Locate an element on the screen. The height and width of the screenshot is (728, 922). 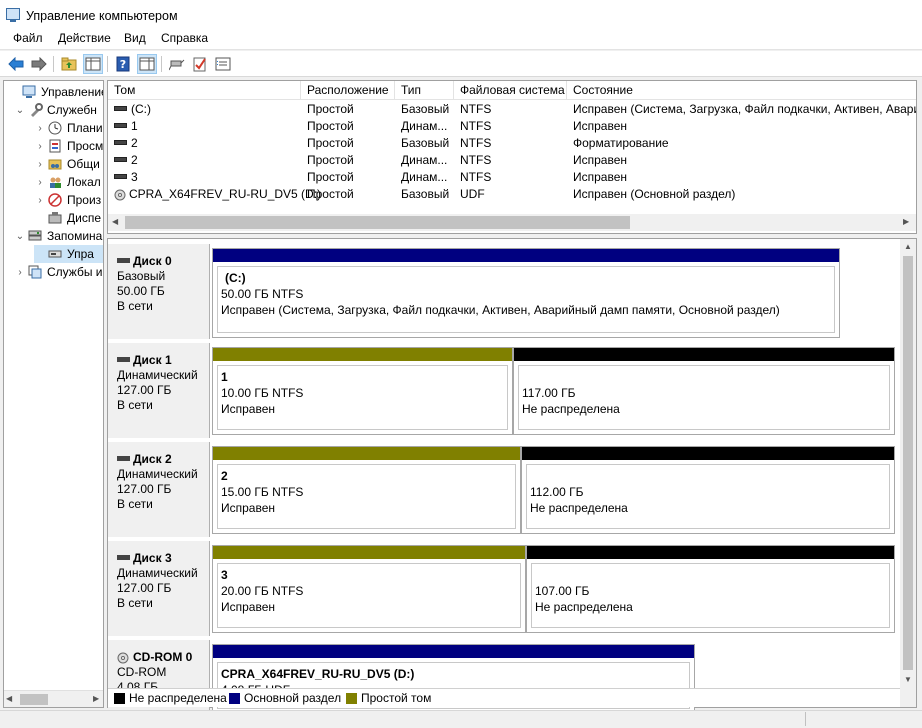
partition-details: 112.00 ГБ Не распределена is located at coordinates (708, 496).